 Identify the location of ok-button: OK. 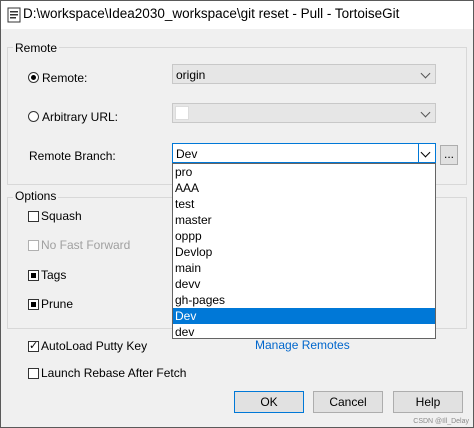
(269, 402).